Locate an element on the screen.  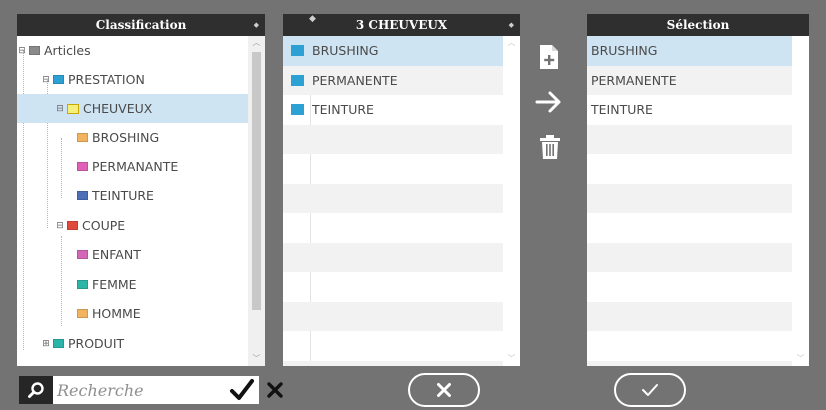
search-input is located at coordinates (140, 390).